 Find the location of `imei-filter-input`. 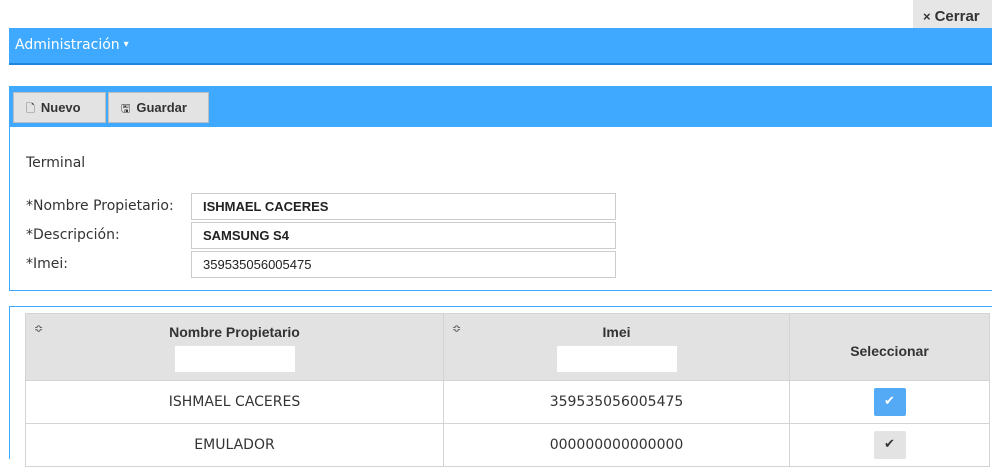

imei-filter-input is located at coordinates (616, 359).